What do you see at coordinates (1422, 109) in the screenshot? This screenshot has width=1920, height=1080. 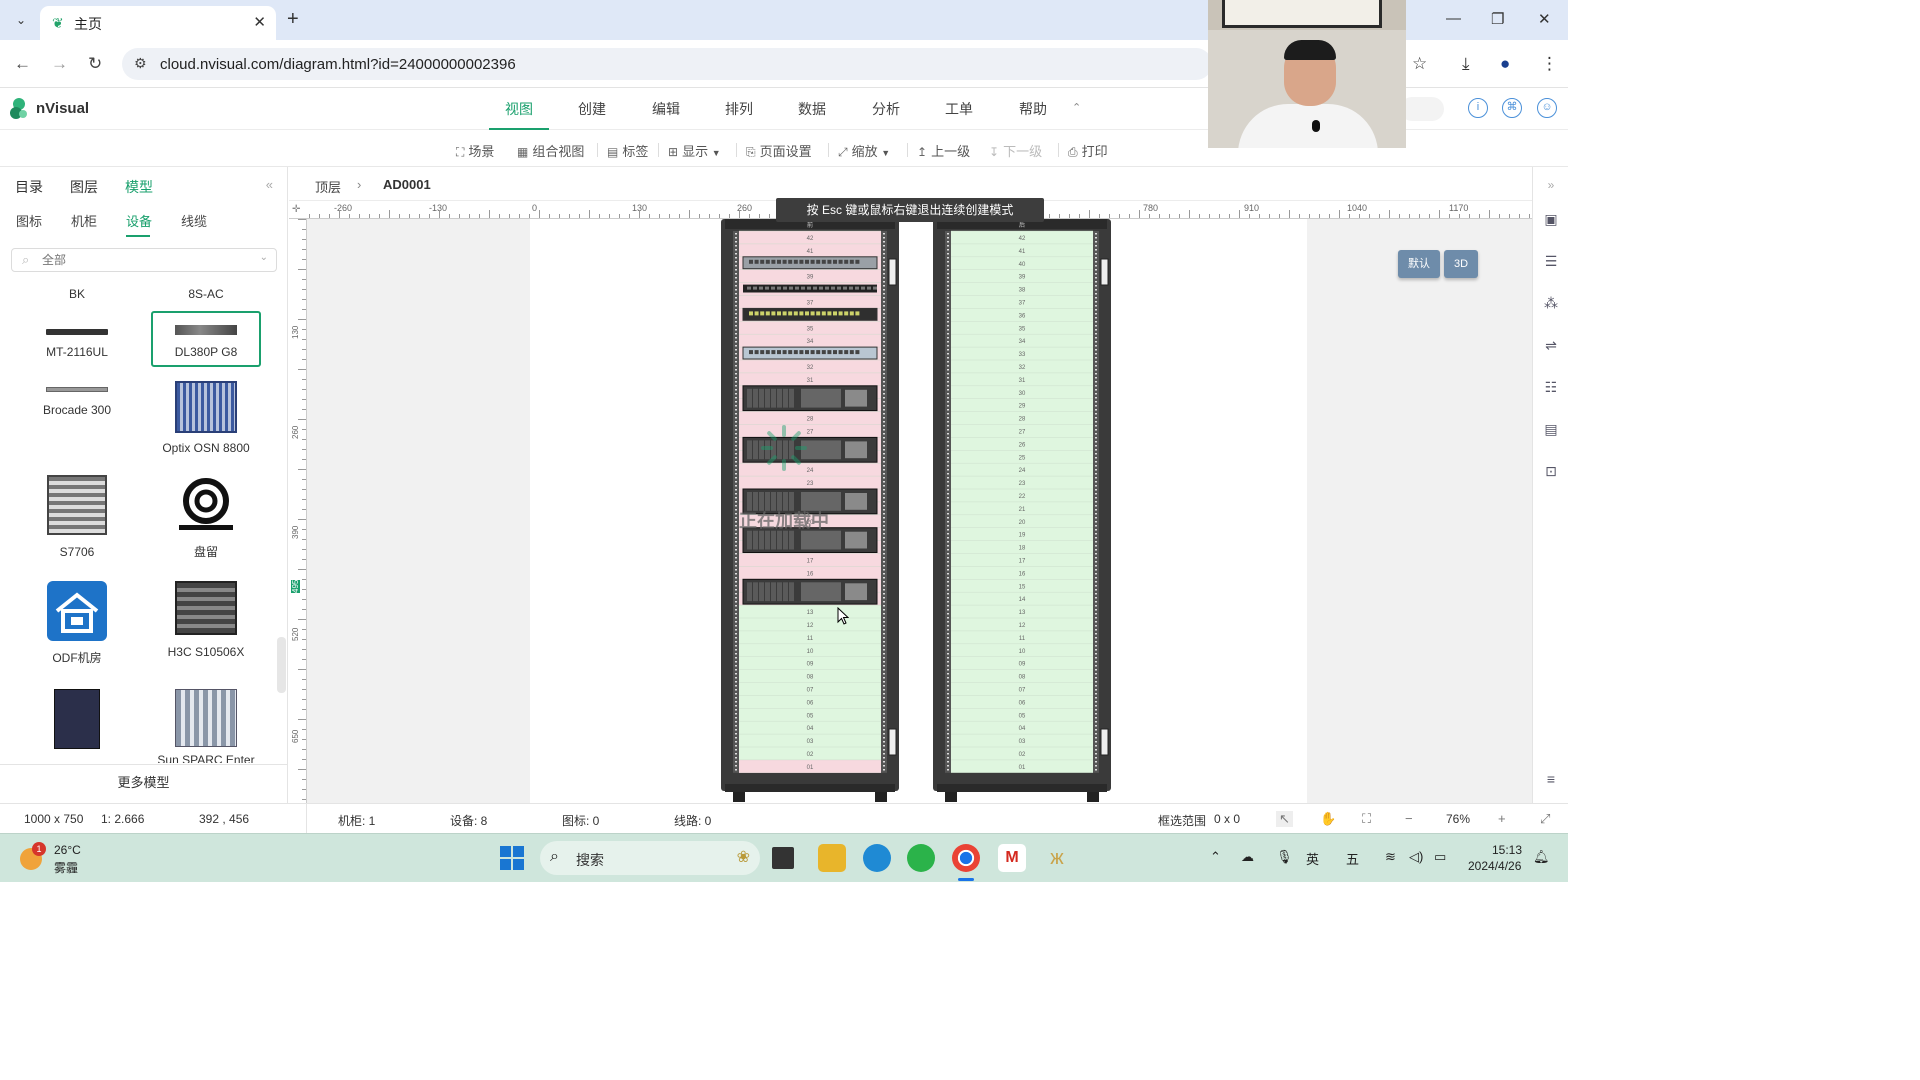 I see `header-search-box` at bounding box center [1422, 109].